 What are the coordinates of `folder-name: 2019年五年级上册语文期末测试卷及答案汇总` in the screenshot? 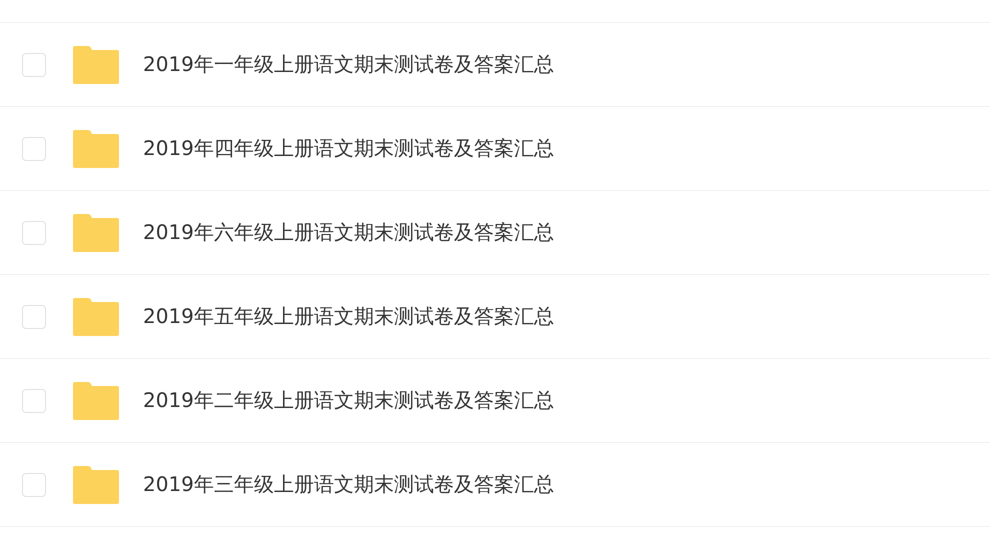 It's located at (348, 316).